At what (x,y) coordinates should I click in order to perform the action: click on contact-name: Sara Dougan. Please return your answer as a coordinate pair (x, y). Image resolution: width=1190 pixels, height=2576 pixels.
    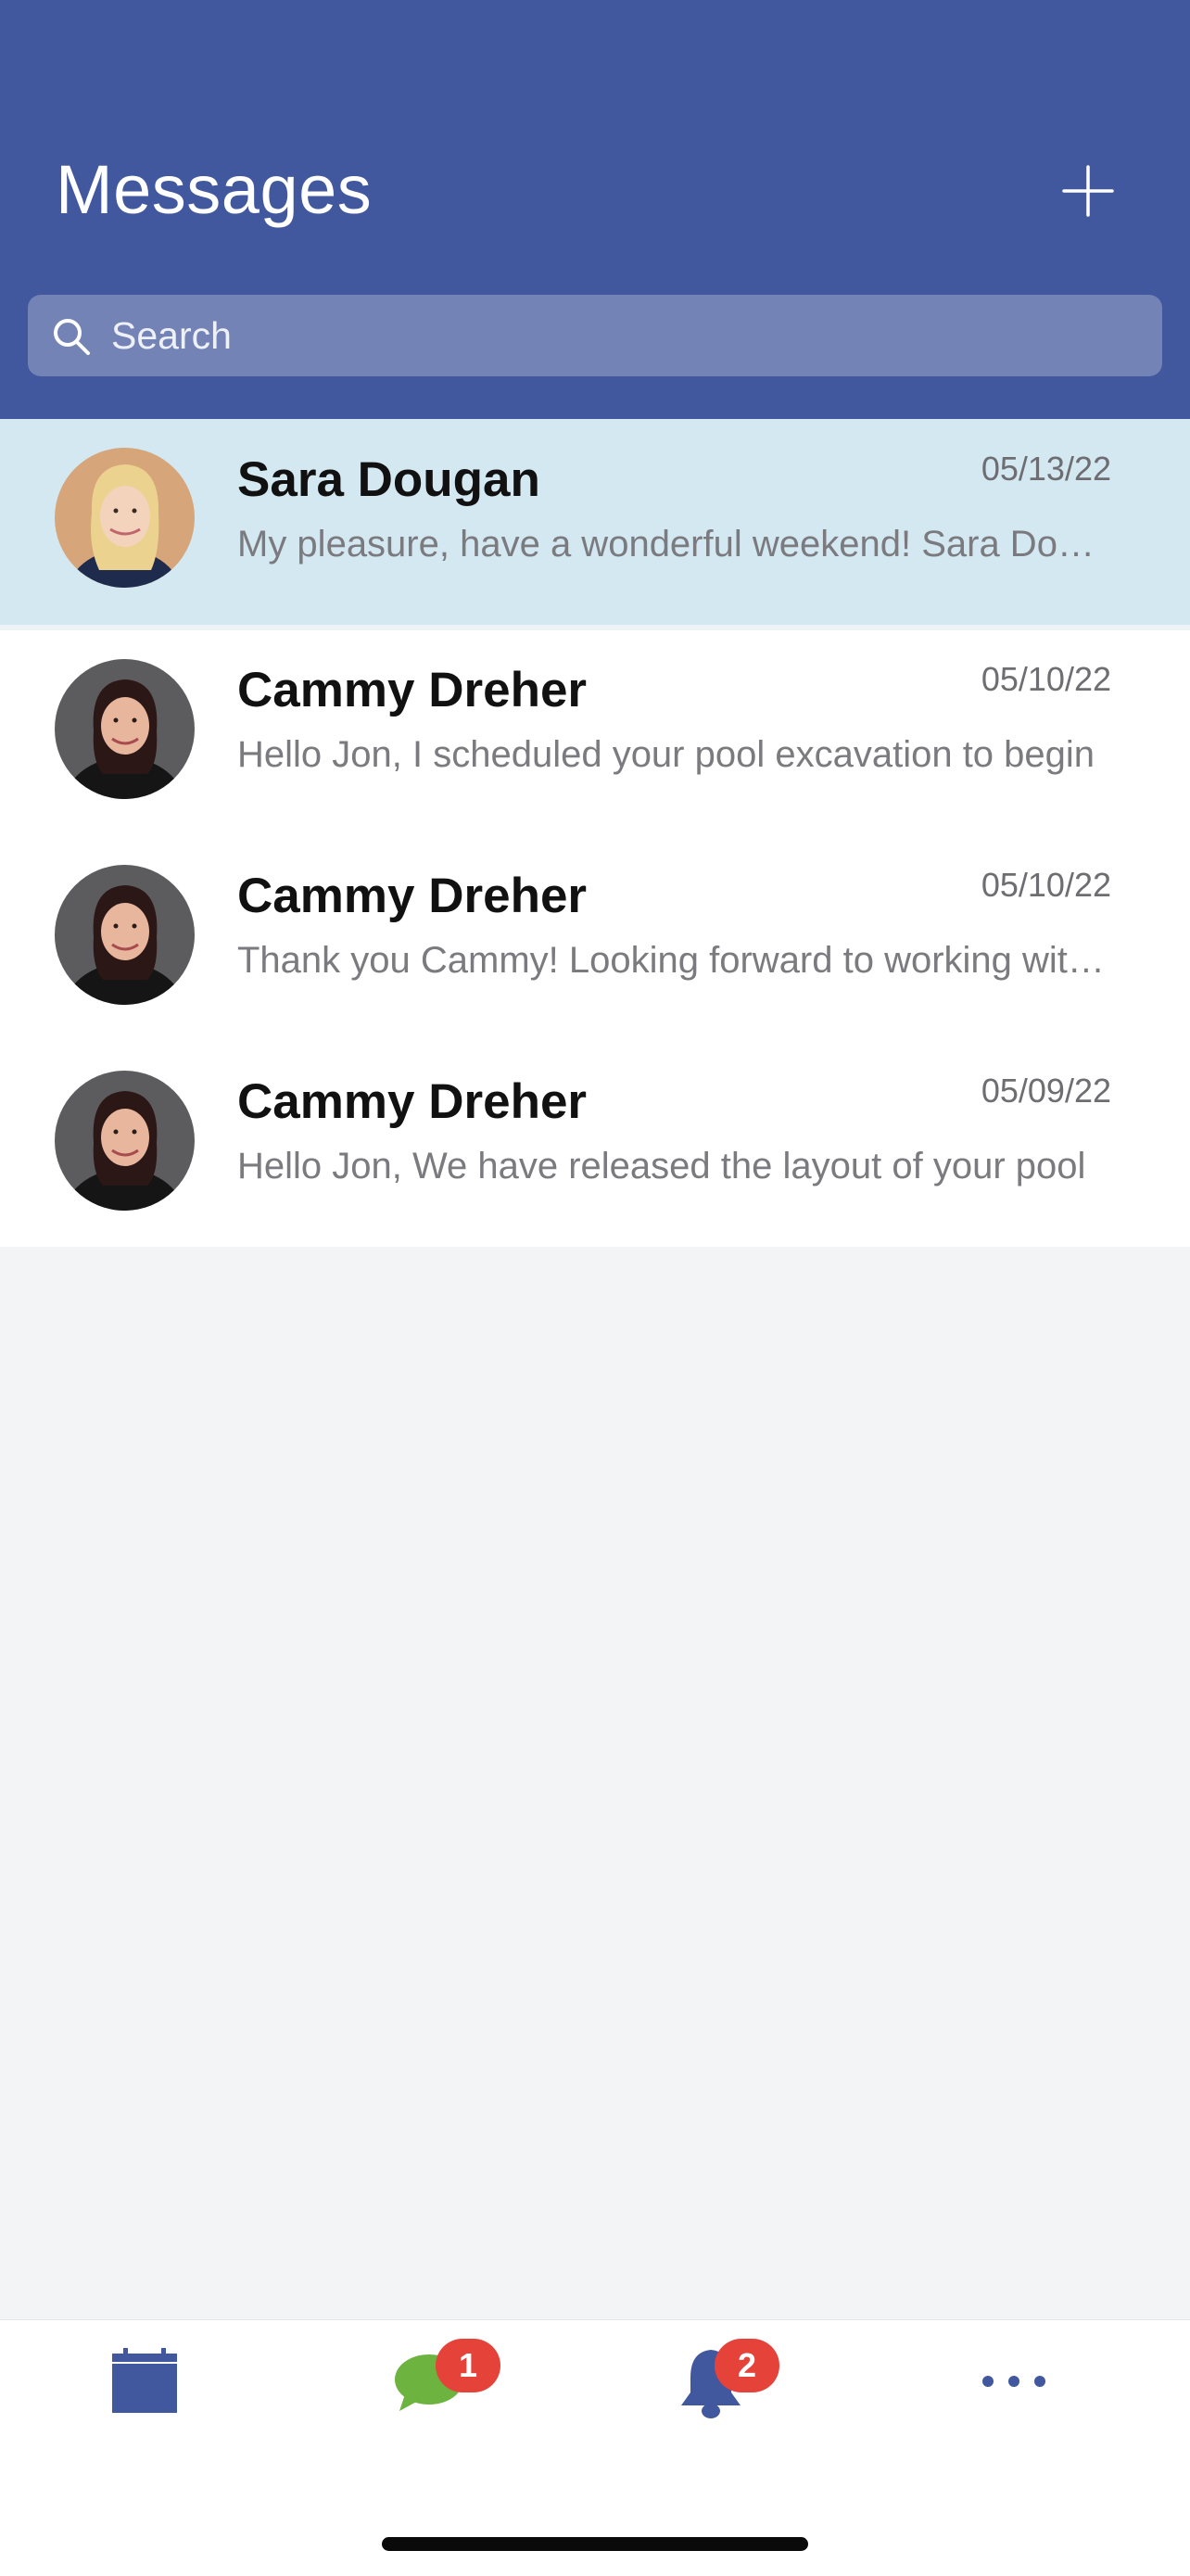
    Looking at the image, I should click on (388, 479).